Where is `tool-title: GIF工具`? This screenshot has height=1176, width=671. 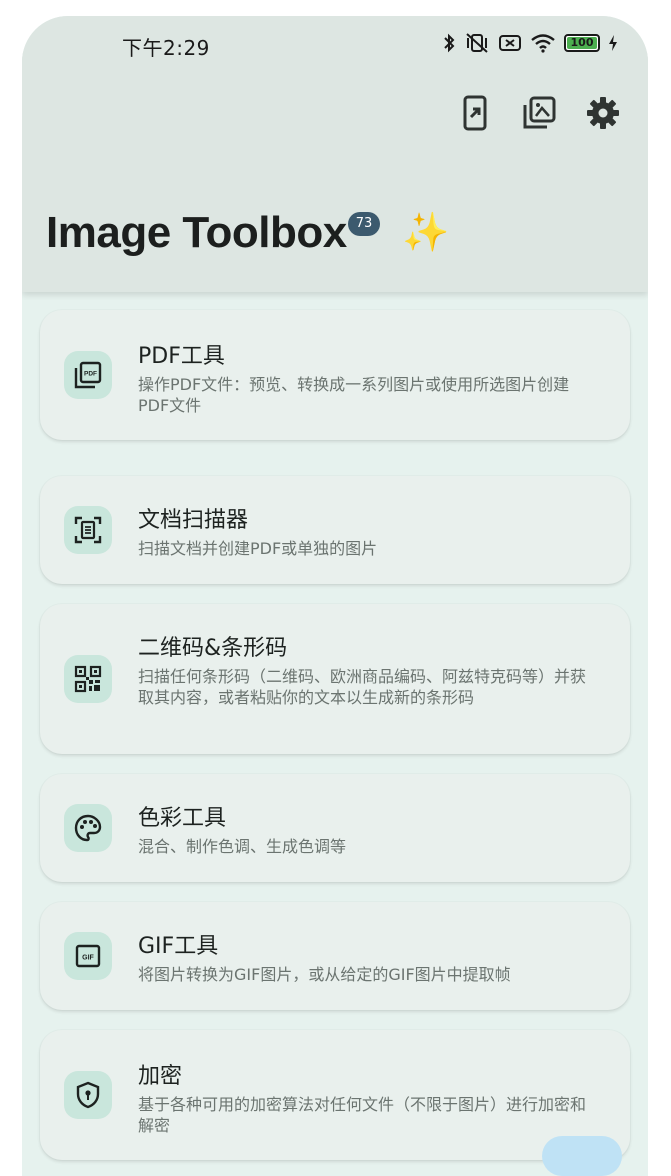 tool-title: GIF工具 is located at coordinates (178, 946).